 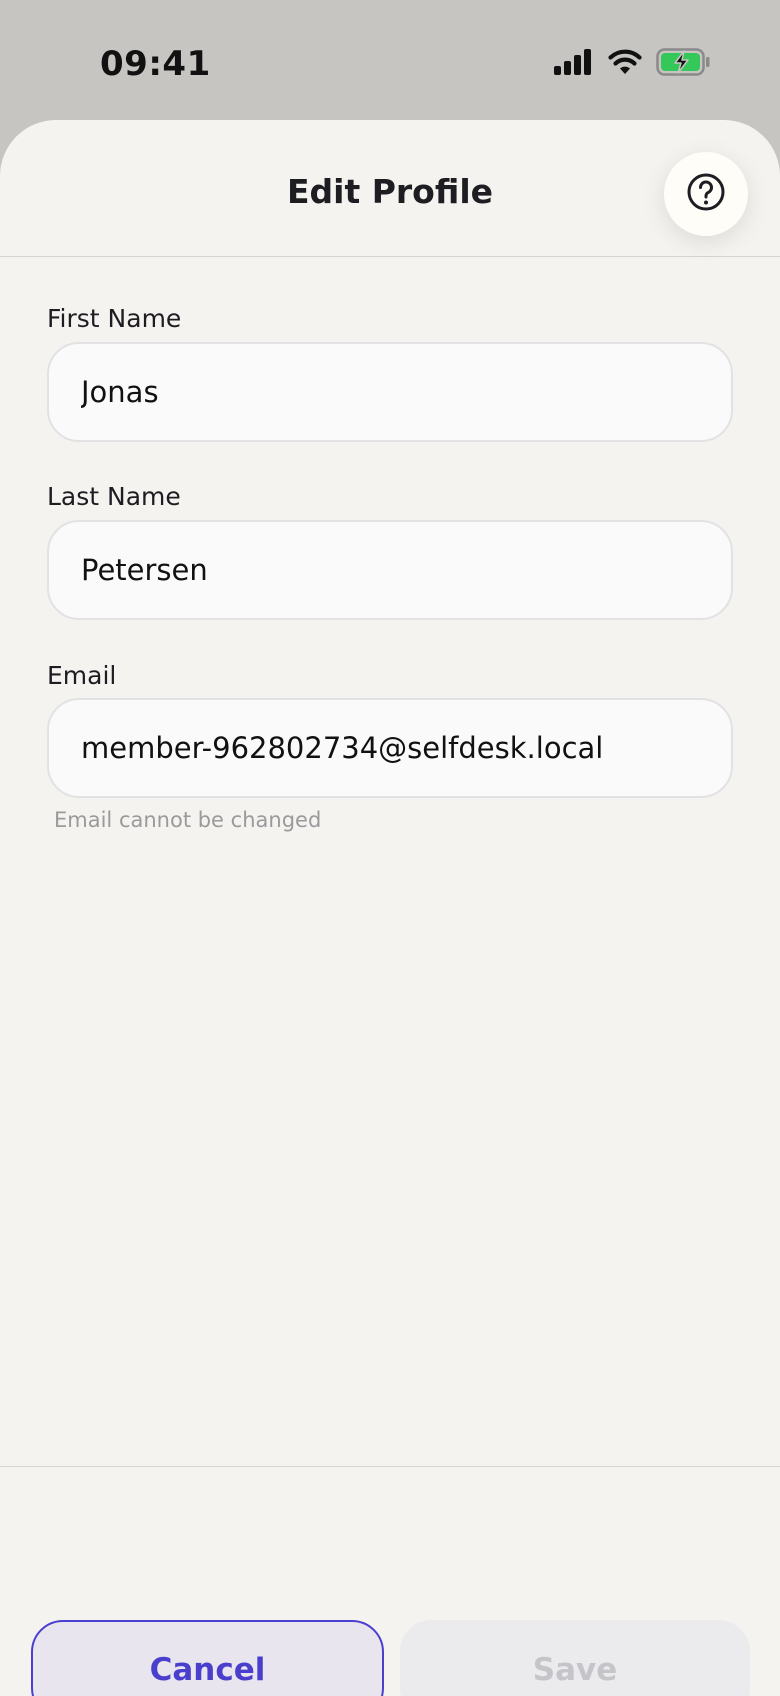 I want to click on page-title: Edit Profile, so click(x=390, y=191).